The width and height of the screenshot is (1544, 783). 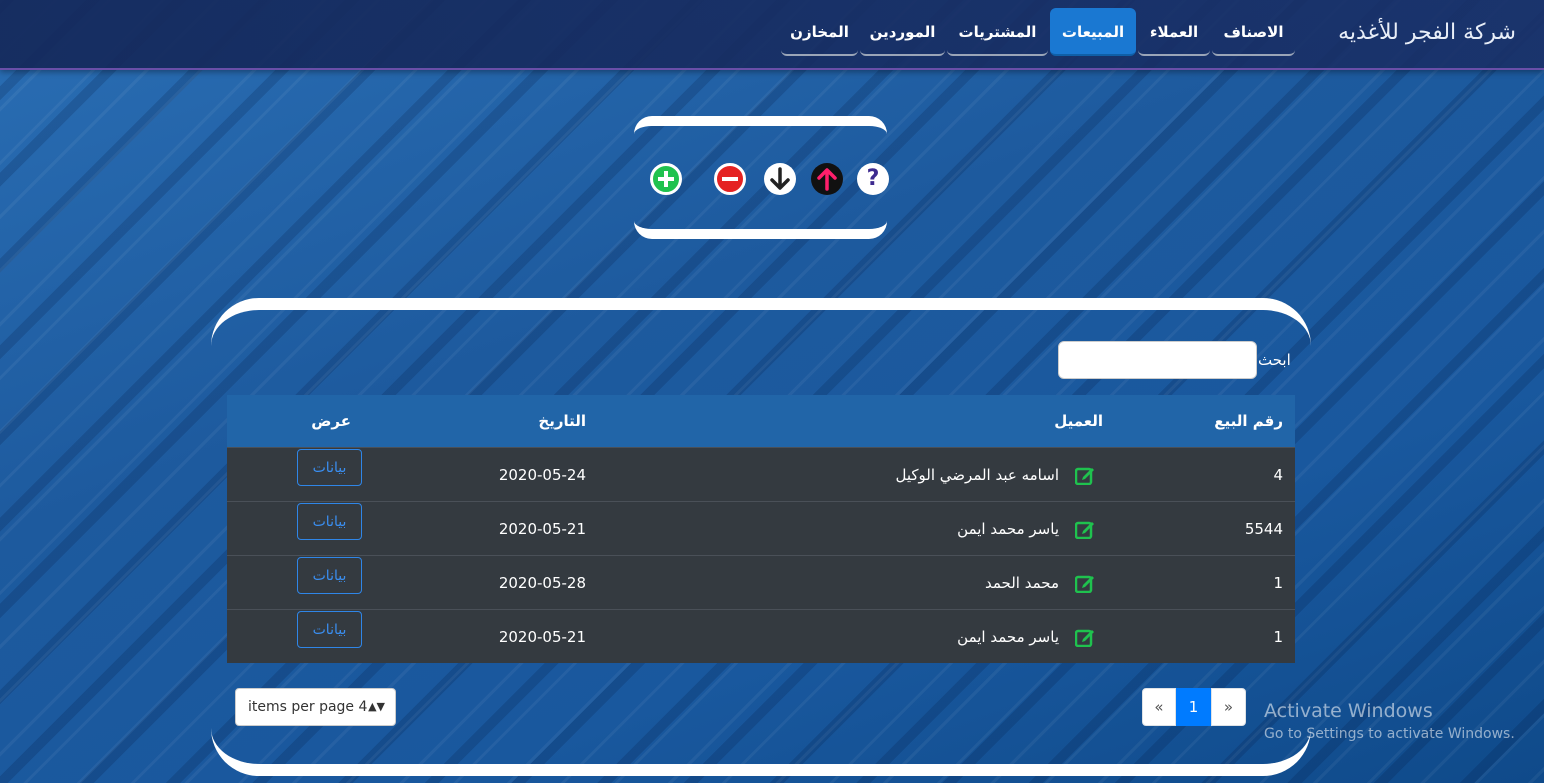 I want to click on pagination-next: », so click(x=1228, y=707).